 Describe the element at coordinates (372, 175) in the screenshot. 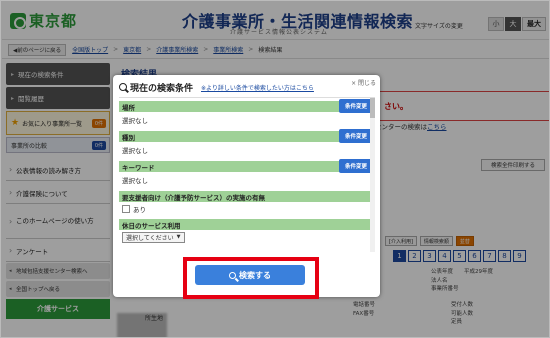

I see `modal-scrollbar` at that location.